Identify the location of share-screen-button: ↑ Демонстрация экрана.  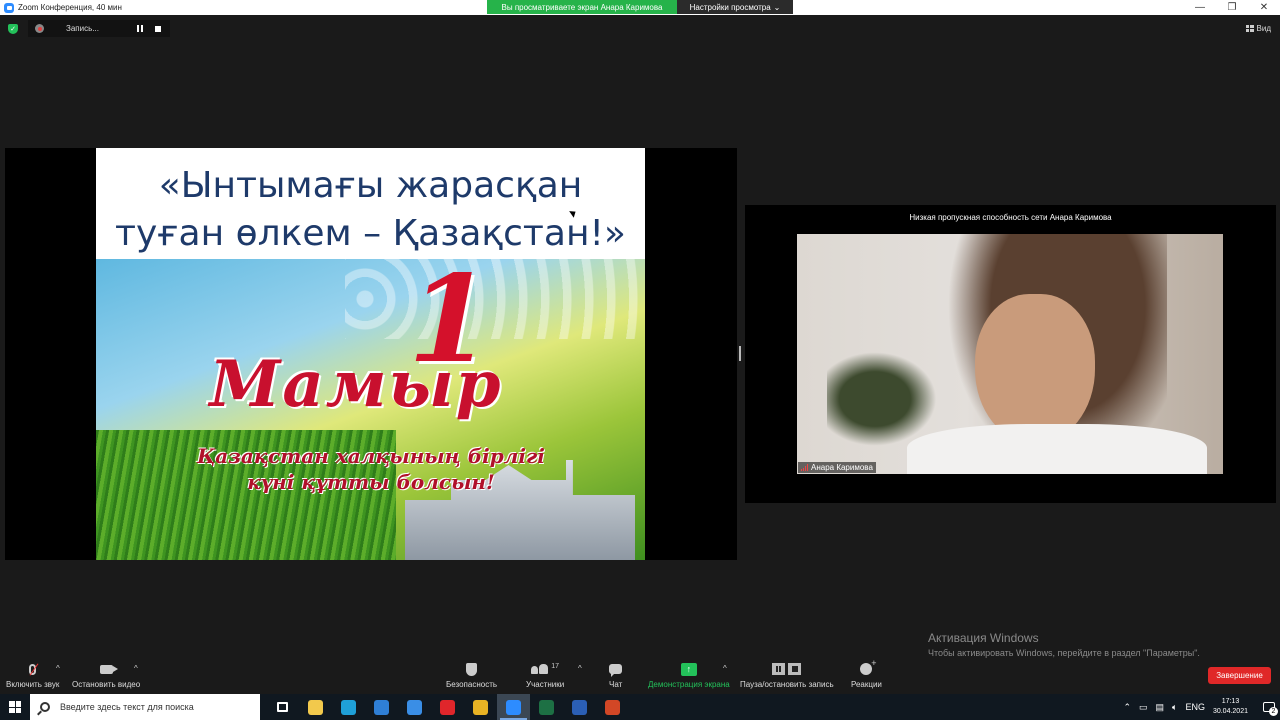
(689, 673).